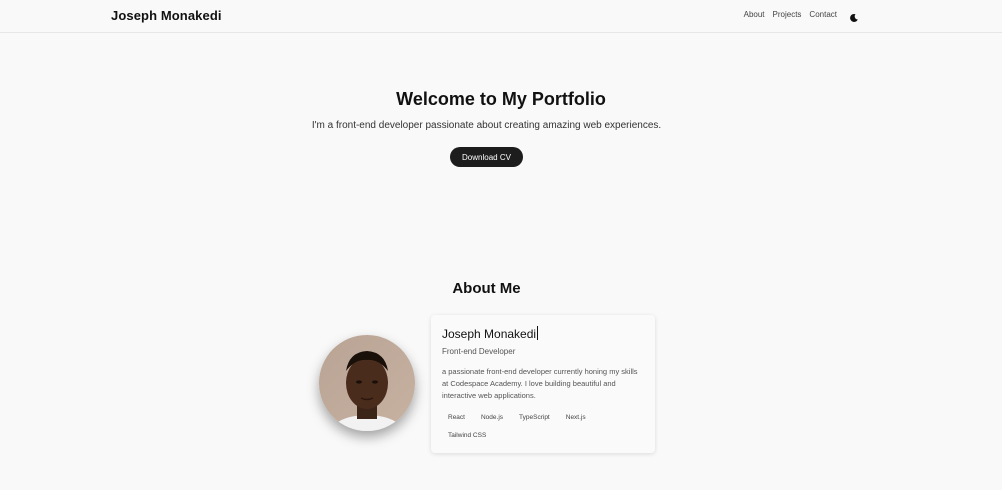 The height and width of the screenshot is (490, 1002). What do you see at coordinates (501, 99) in the screenshot?
I see `hero-title: Welcome to My Portfolio` at bounding box center [501, 99].